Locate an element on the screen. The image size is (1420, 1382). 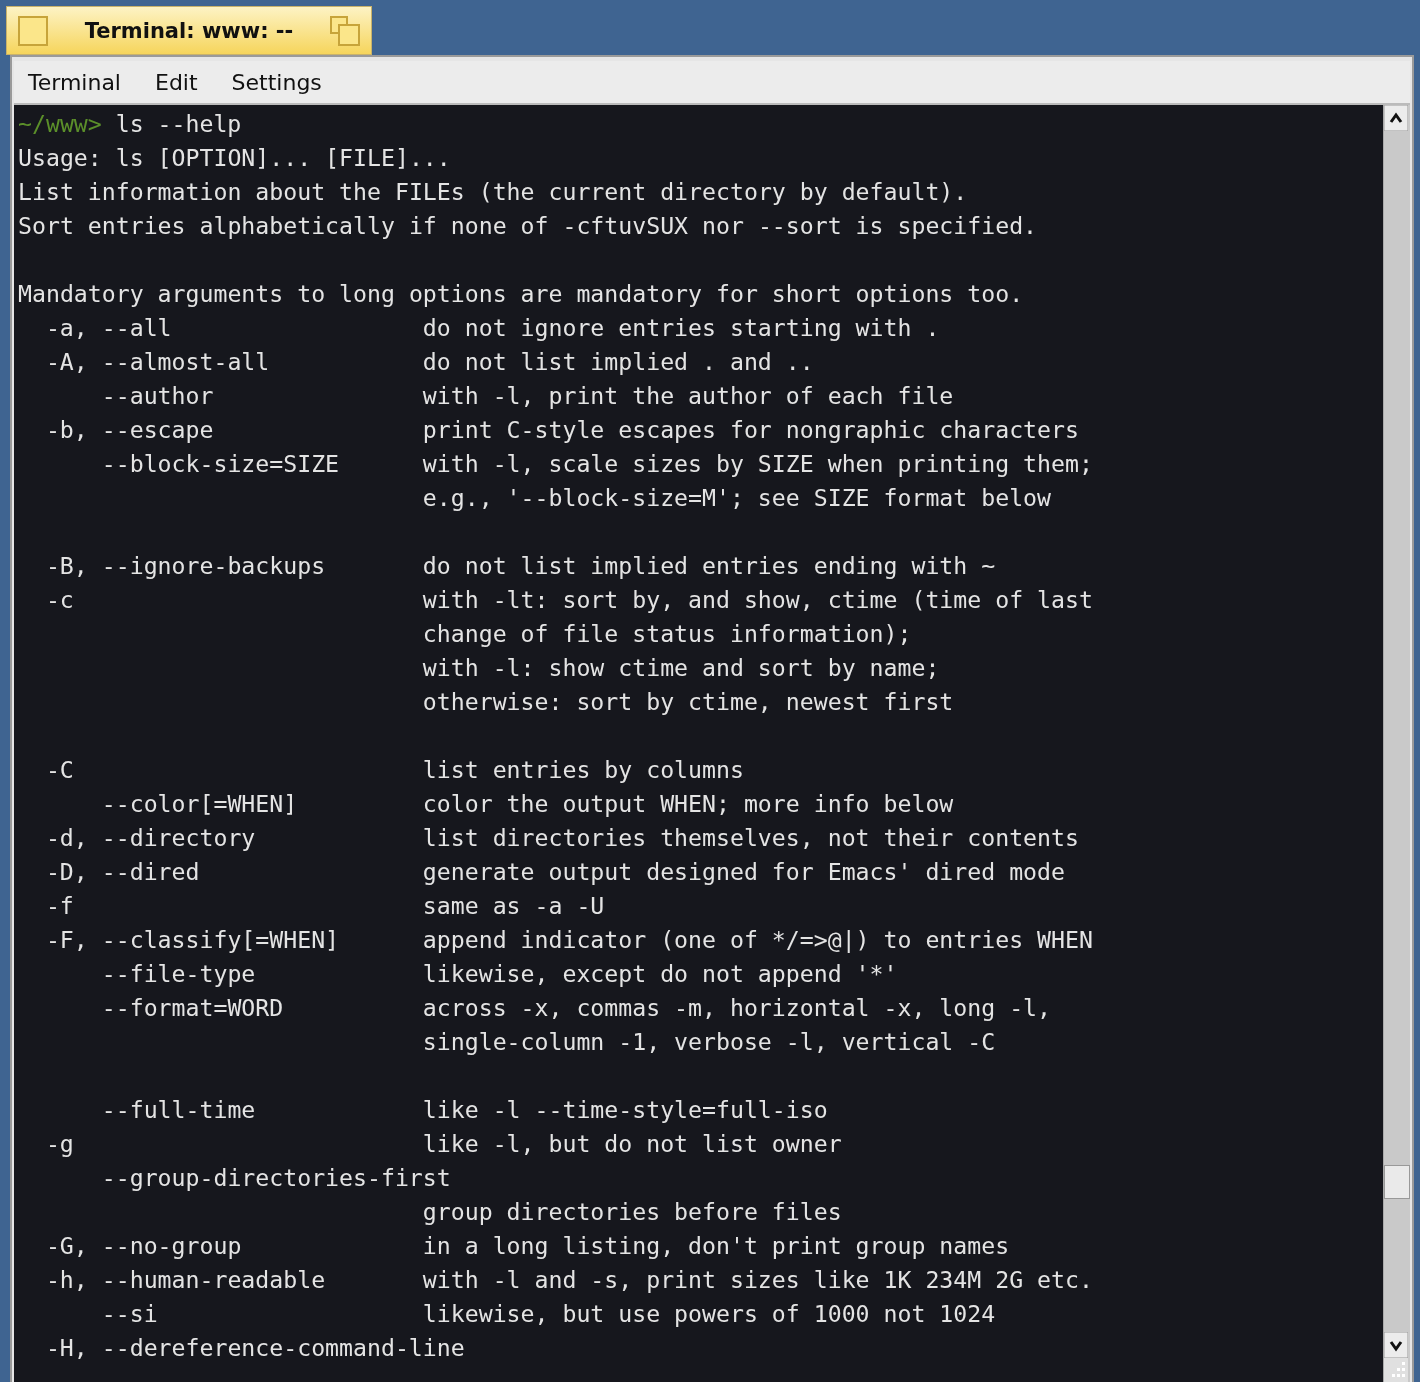
option-description: same as -a -U is located at coordinates (513, 906).